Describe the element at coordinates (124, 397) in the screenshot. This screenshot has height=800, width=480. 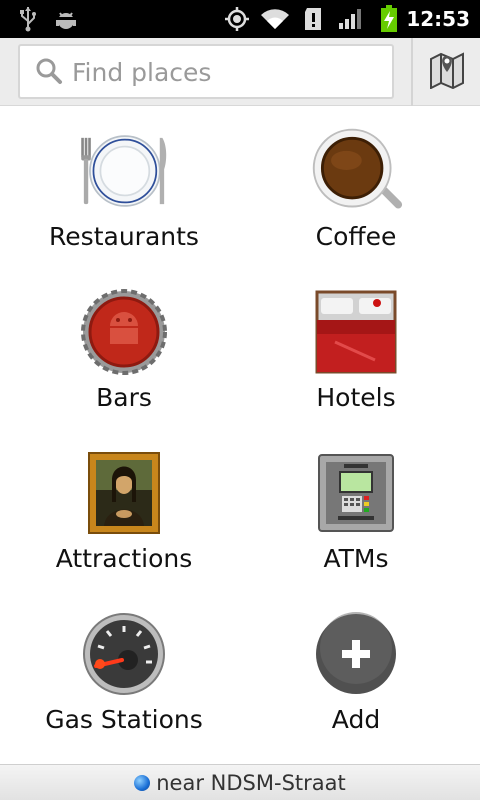
I see `category-label: Bars` at that location.